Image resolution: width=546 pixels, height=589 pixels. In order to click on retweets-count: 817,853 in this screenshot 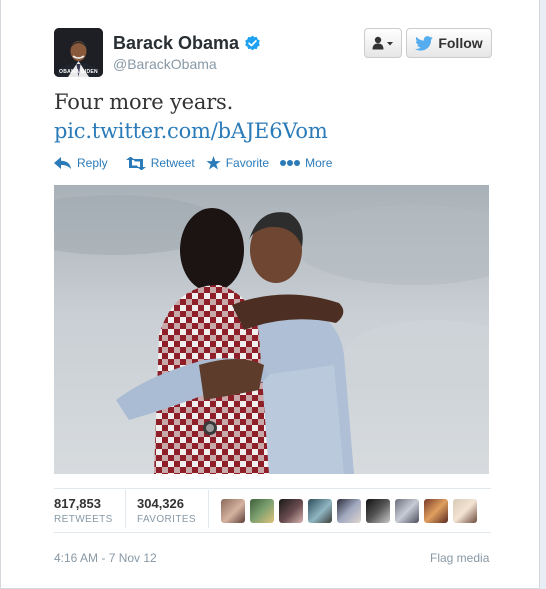, I will do `click(77, 503)`.